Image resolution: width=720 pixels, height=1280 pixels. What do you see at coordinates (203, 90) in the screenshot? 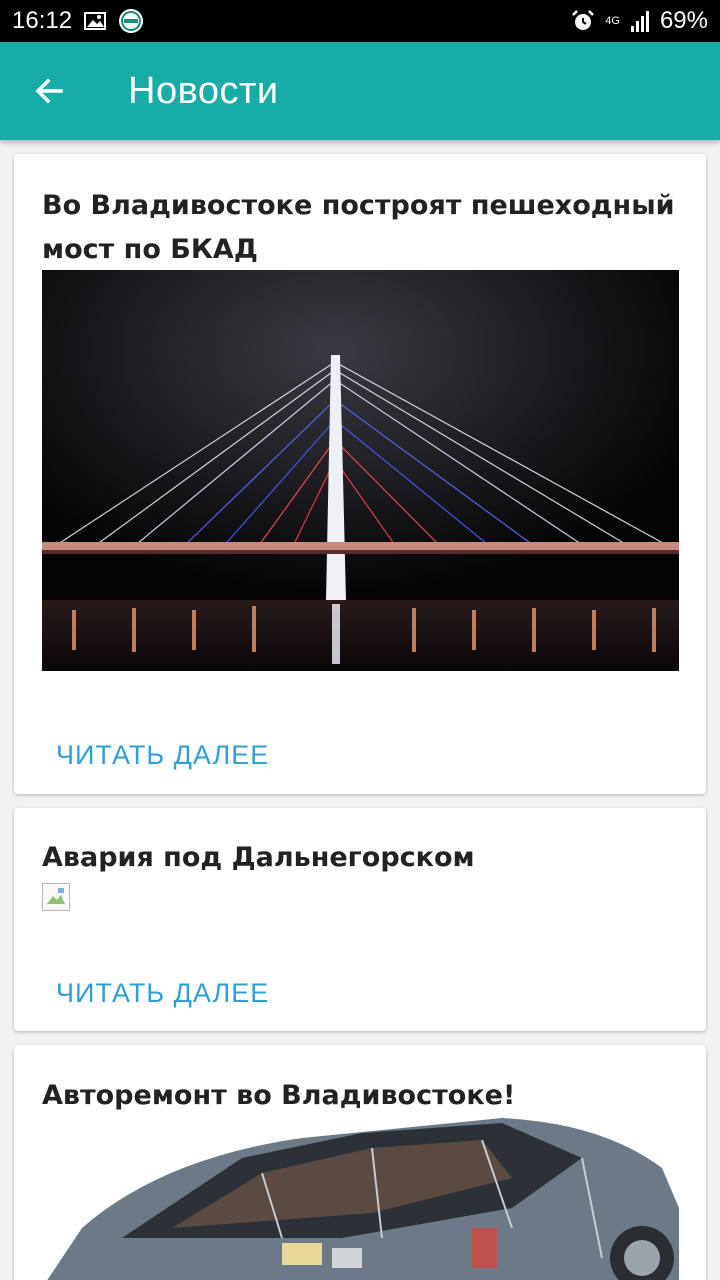
I see `page-title: Новости` at bounding box center [203, 90].